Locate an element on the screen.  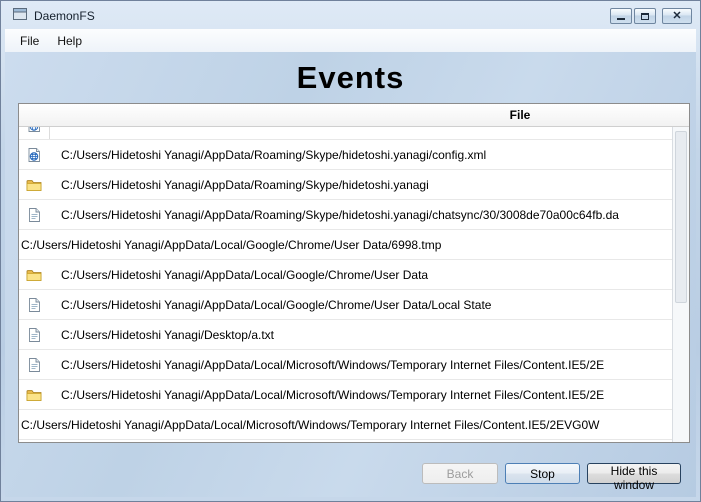
vertical-scrollbar is located at coordinates (680, 284).